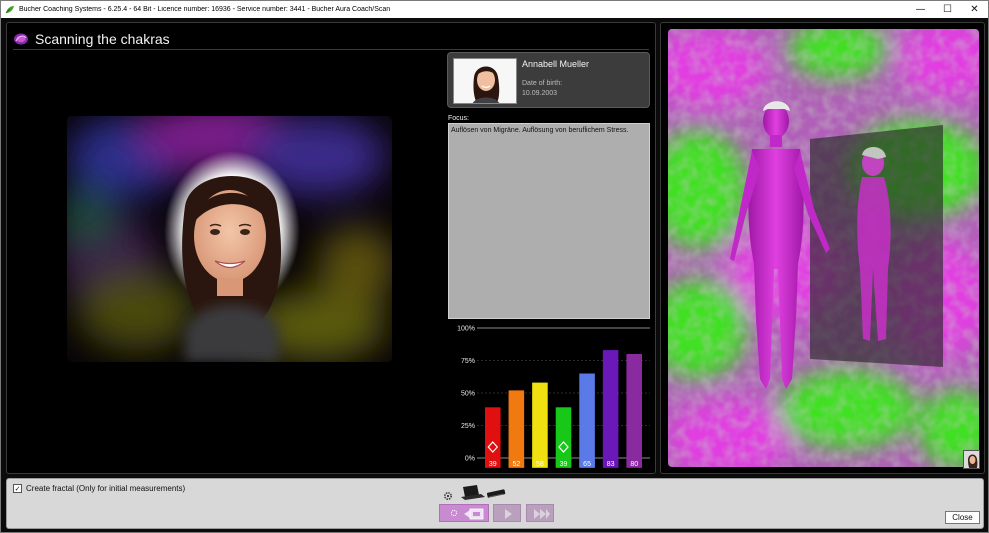  What do you see at coordinates (516, 464) in the screenshot?
I see `bar-value-label: 52` at bounding box center [516, 464].